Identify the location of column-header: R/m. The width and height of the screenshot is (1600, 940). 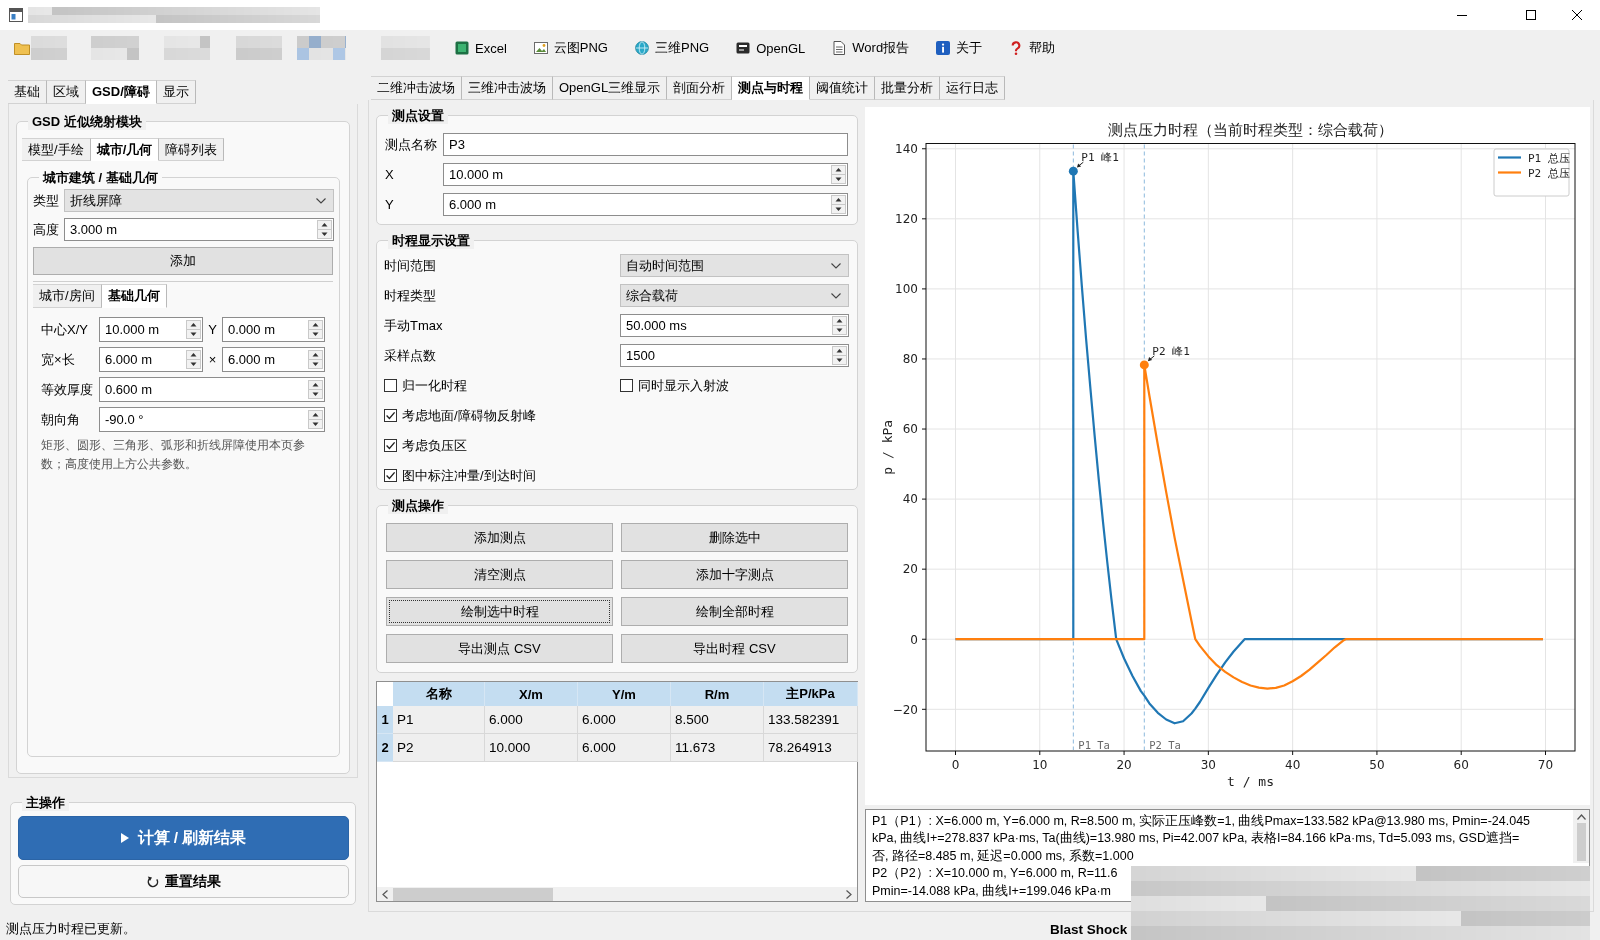
(717, 694).